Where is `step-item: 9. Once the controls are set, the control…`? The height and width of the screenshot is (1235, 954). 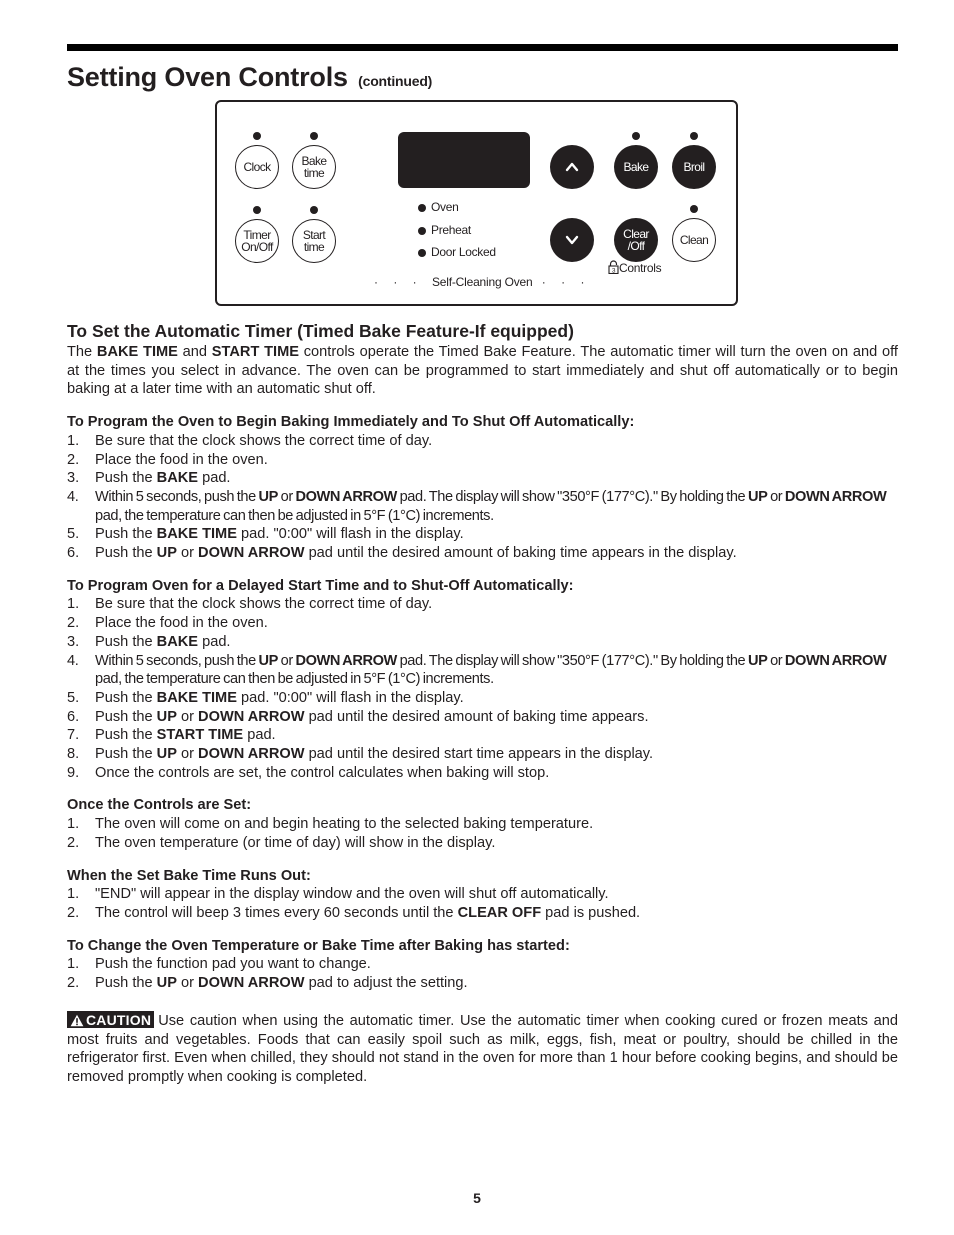 step-item: 9. Once the controls are set, the control… is located at coordinates (482, 773).